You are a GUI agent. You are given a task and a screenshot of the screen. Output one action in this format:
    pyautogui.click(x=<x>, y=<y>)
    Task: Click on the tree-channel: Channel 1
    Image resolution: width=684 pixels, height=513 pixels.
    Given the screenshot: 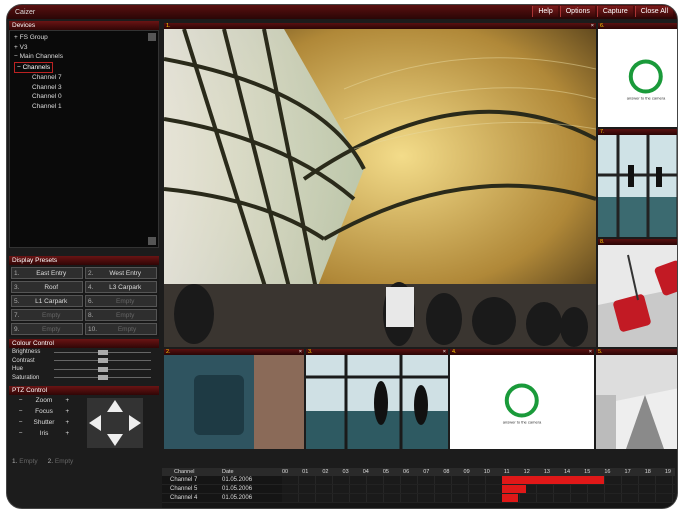 What is the action you would take?
    pyautogui.click(x=84, y=107)
    